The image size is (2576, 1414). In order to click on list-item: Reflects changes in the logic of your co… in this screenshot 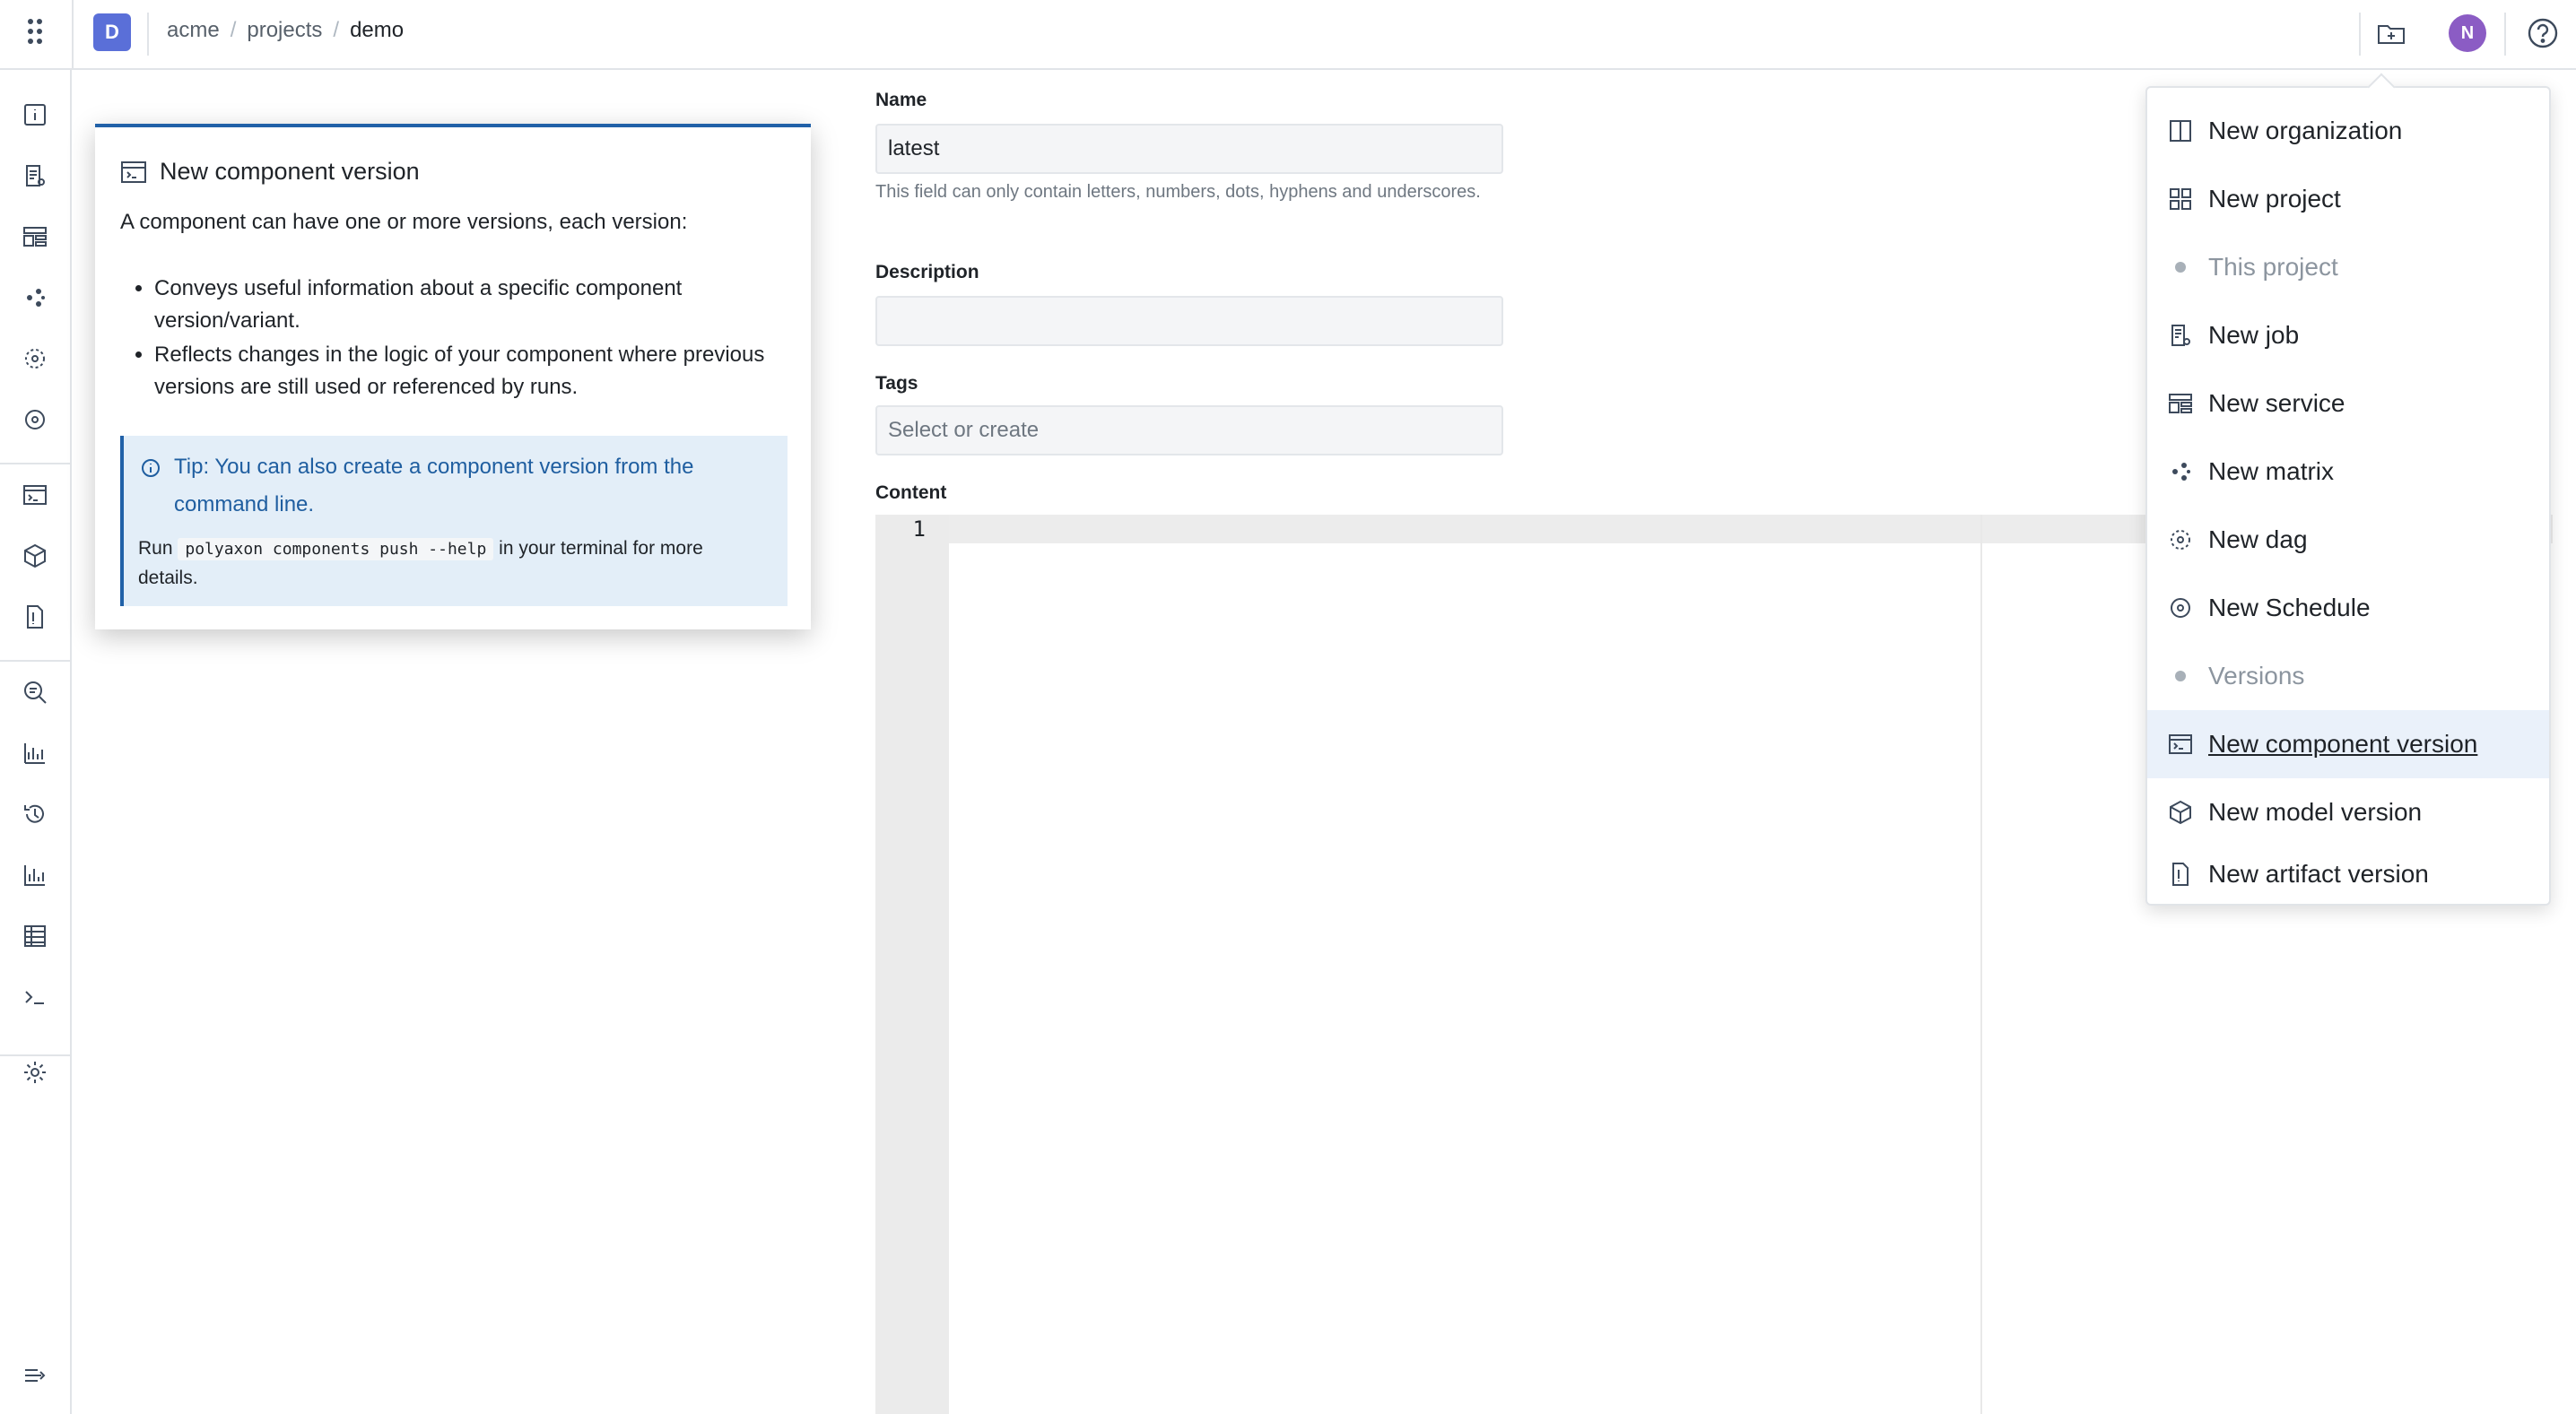, I will do `click(486, 371)`.